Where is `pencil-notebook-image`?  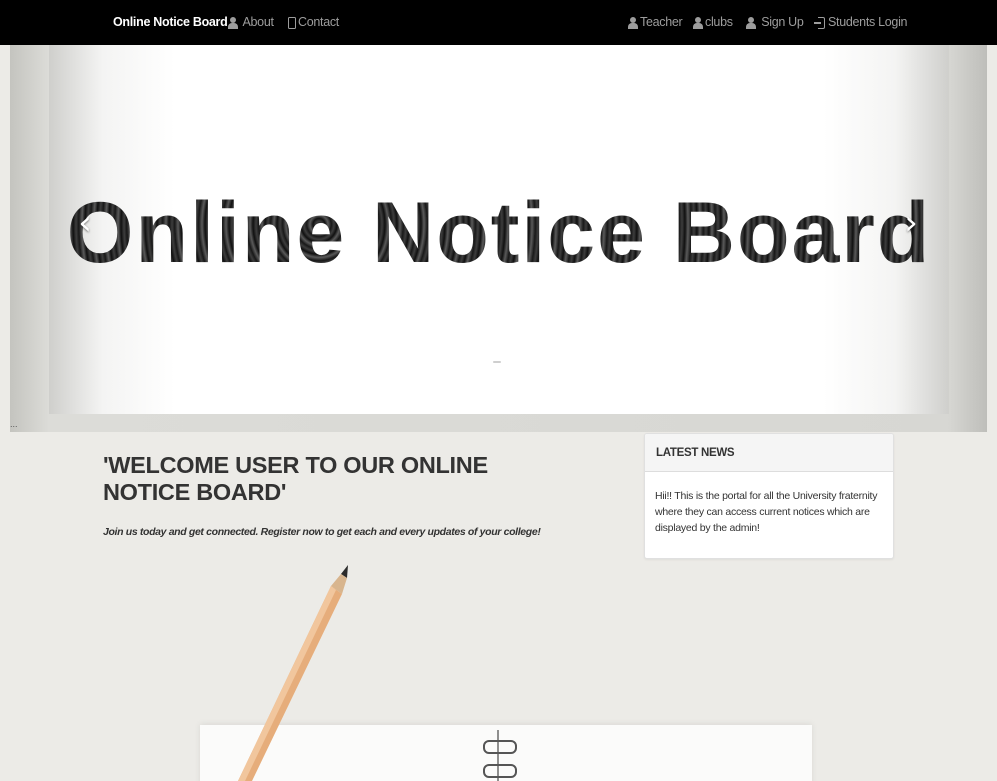 pencil-notebook-image is located at coordinates (377, 673).